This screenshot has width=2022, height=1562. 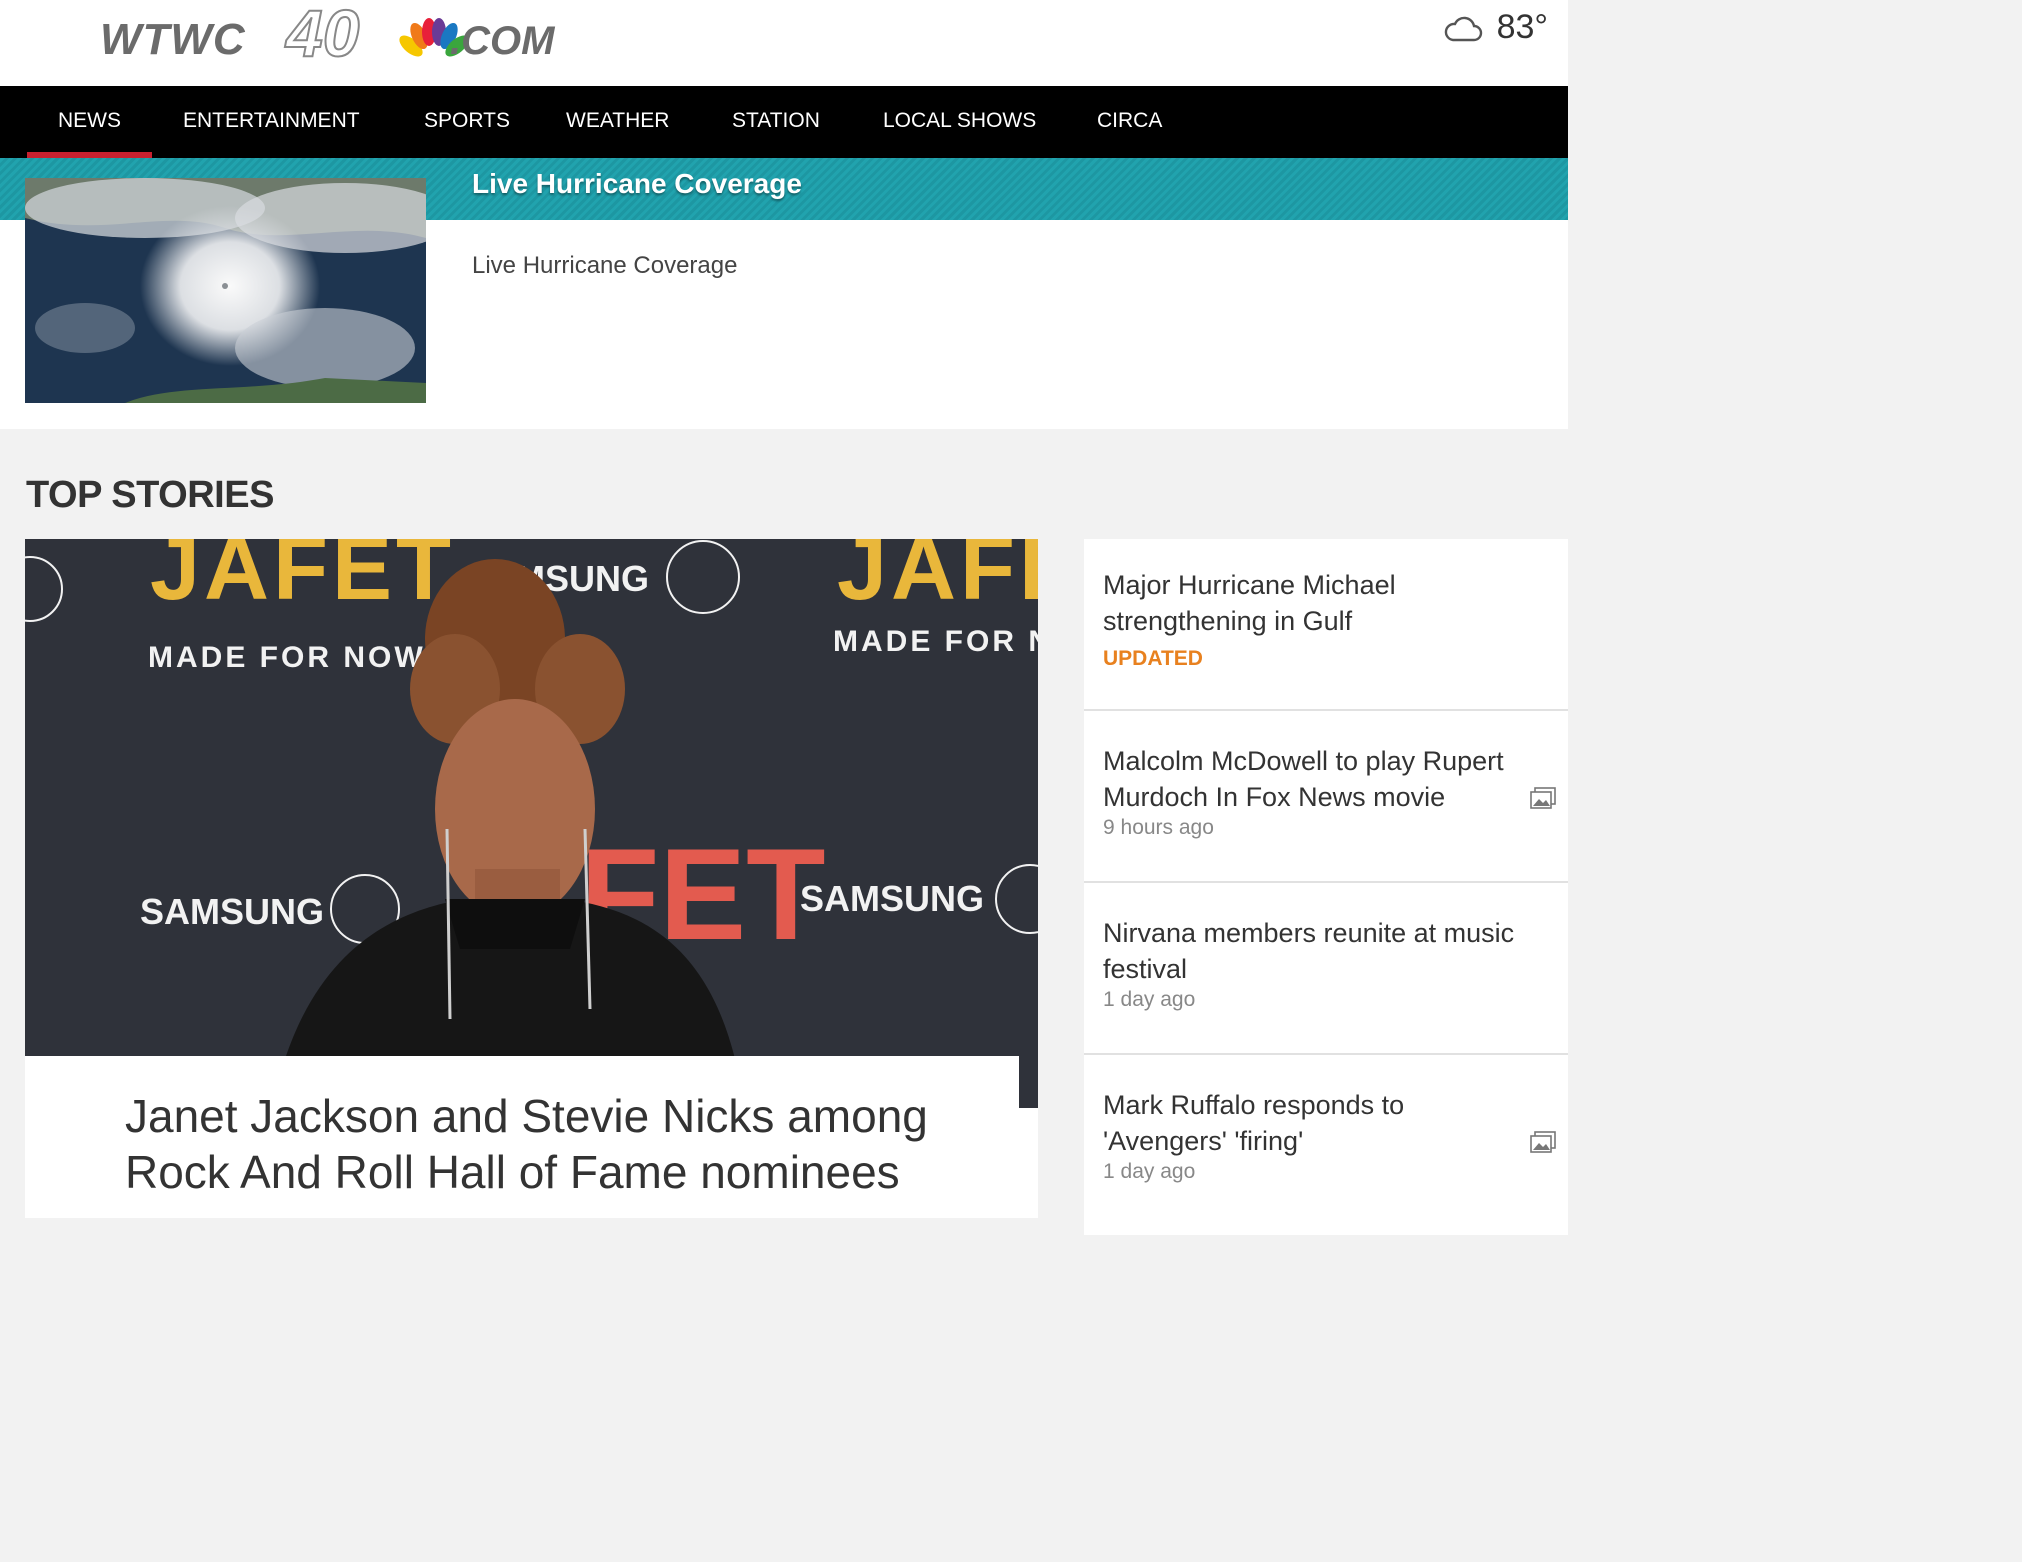 I want to click on cloud-icon, so click(x=1463, y=28).